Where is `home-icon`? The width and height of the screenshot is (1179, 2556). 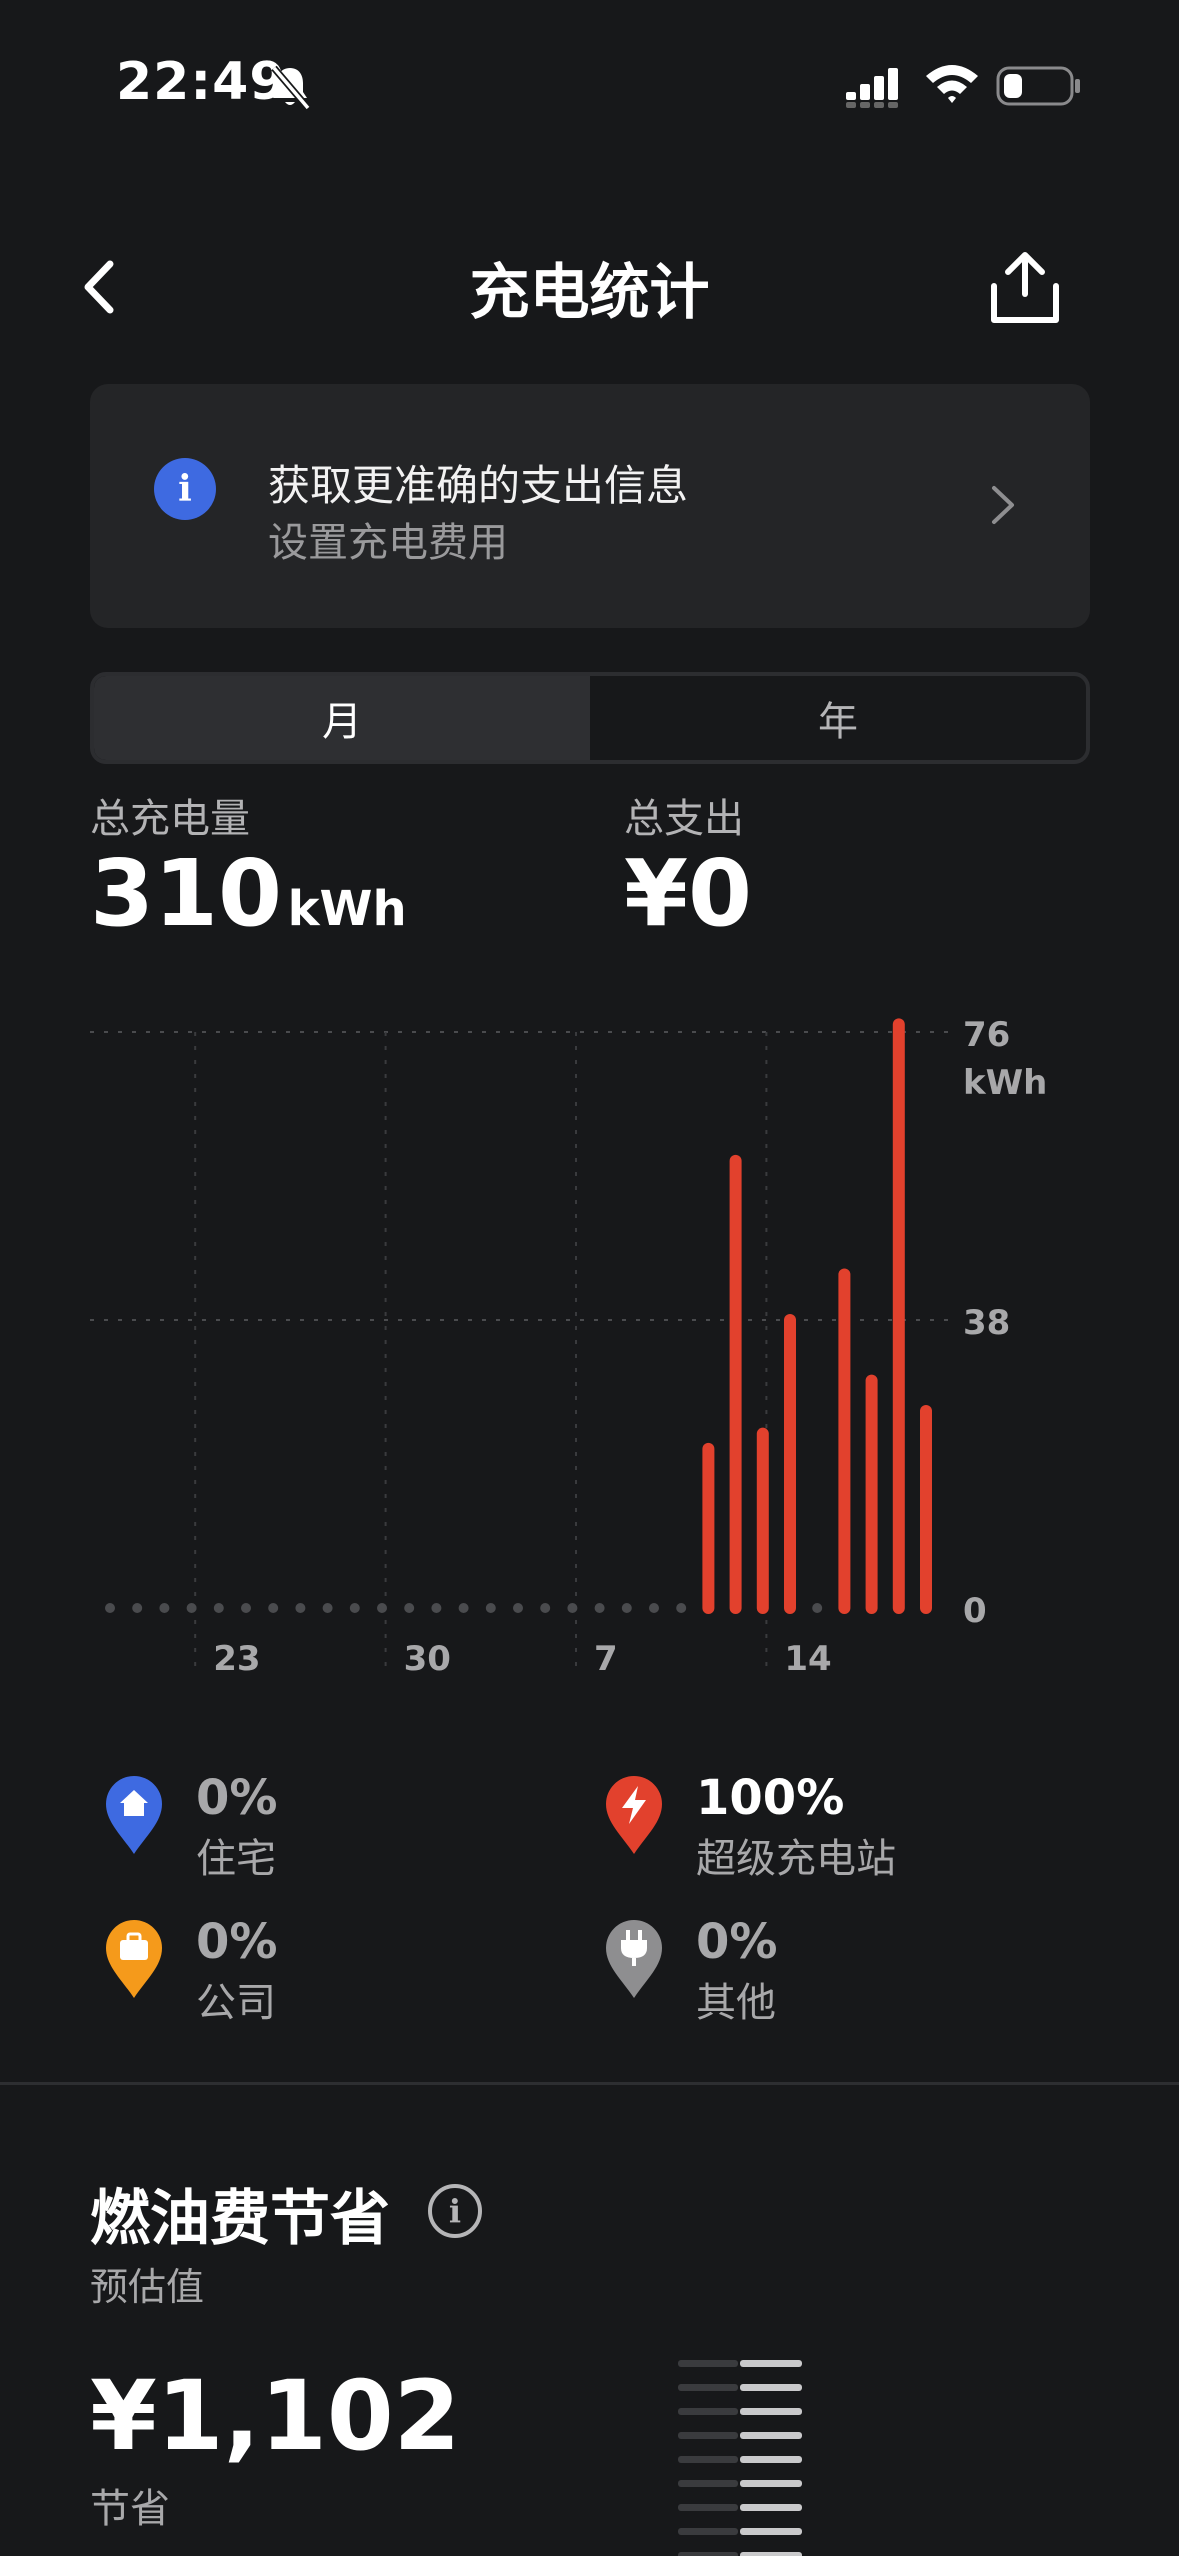 home-icon is located at coordinates (134, 1815).